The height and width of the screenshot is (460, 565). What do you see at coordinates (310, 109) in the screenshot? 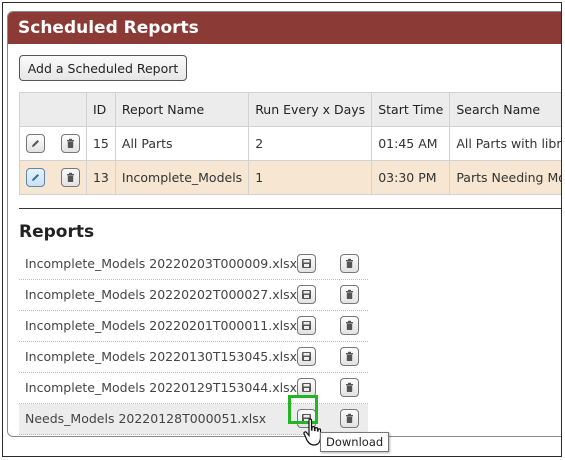
I see `col-header-run-every: Run Every x Days` at bounding box center [310, 109].